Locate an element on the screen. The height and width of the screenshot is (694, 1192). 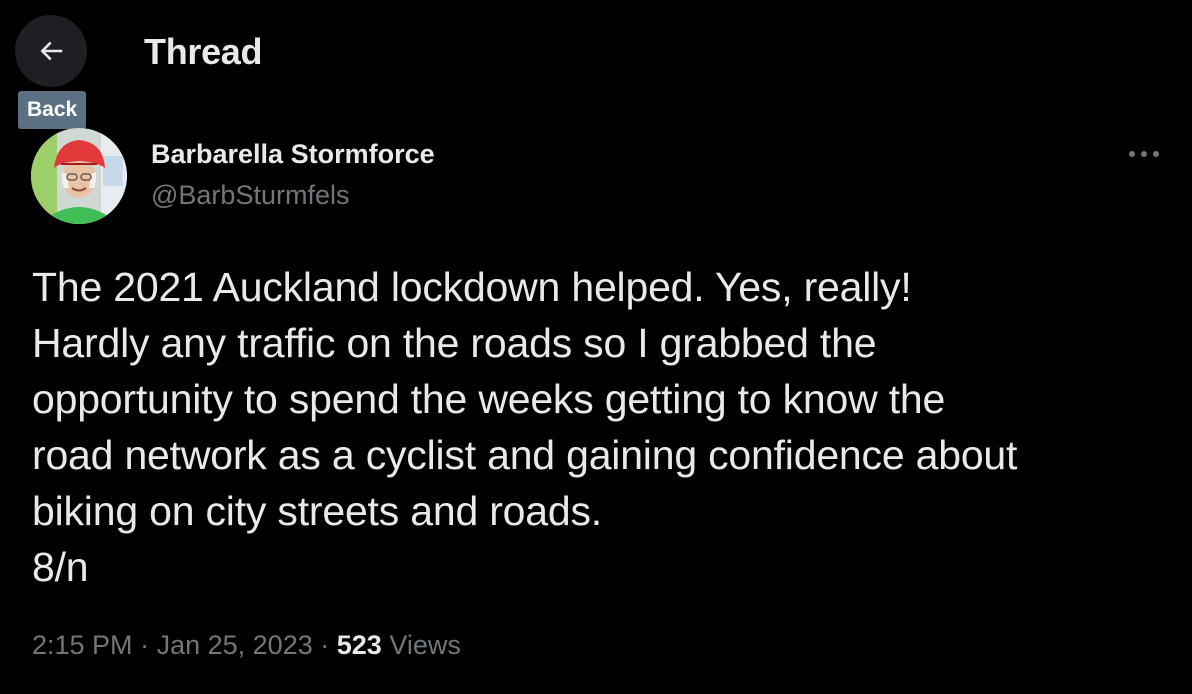
more-button is located at coordinates (1144, 154).